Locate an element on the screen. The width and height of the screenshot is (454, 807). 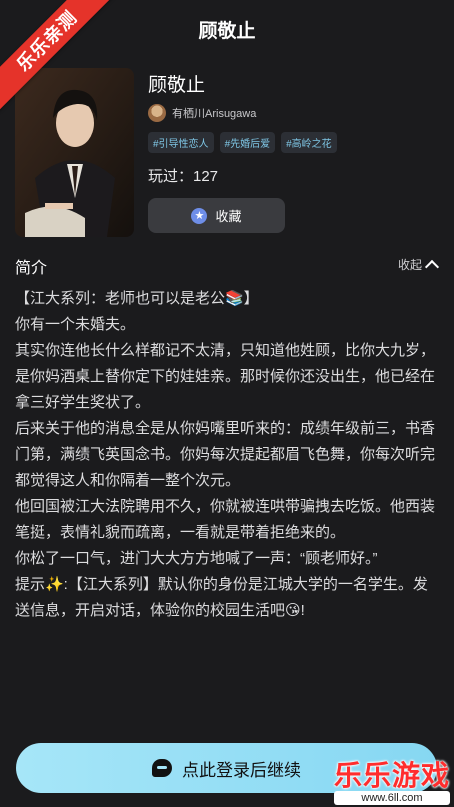
author-name: 有栖川Arisugawa is located at coordinates (214, 113).